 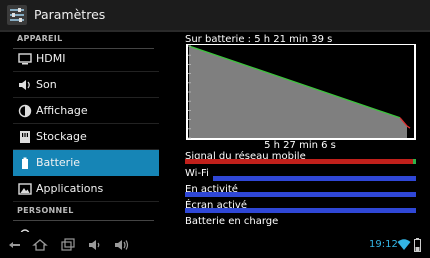 I want to click on history-bar-end, so click(x=414, y=161).